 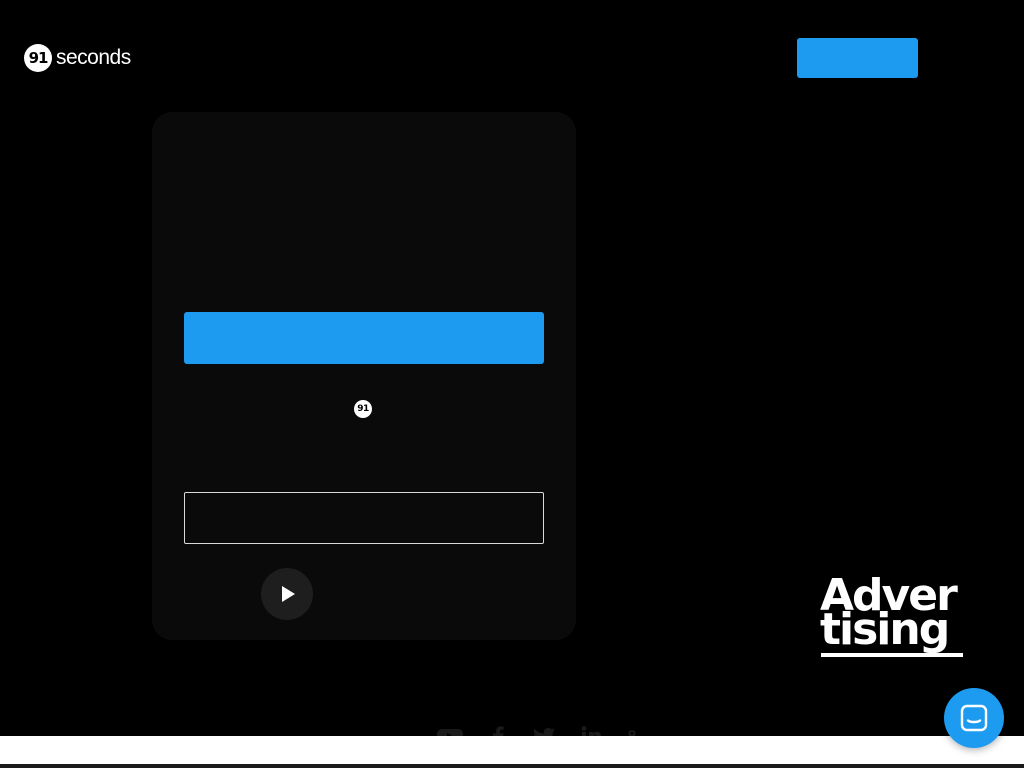 I want to click on advertising-logo-underline, so click(x=892, y=655).